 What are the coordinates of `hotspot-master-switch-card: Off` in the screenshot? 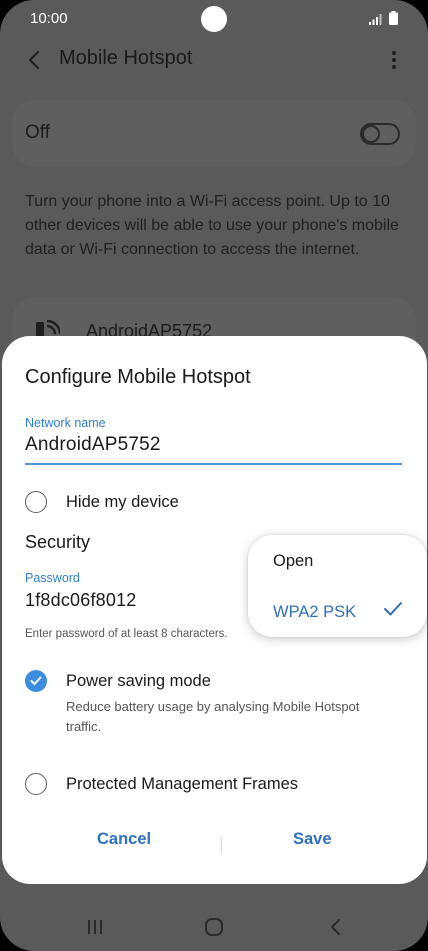 It's located at (214, 133).